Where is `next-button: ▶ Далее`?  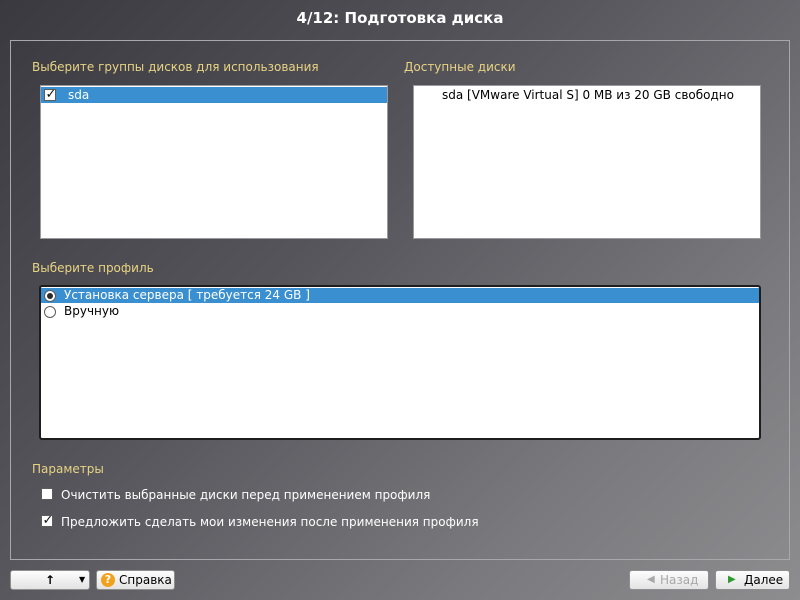 next-button: ▶ Далее is located at coordinates (752, 580).